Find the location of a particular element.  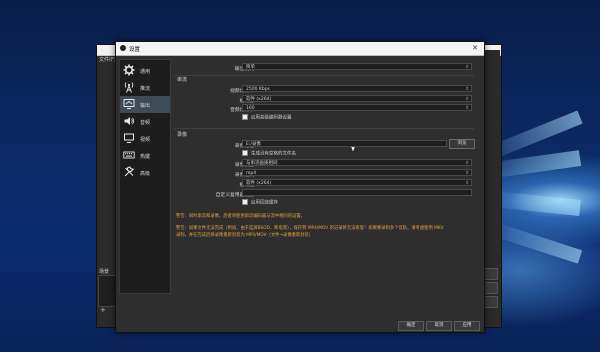

obs-menu-file: 文件(F) is located at coordinates (107, 59).